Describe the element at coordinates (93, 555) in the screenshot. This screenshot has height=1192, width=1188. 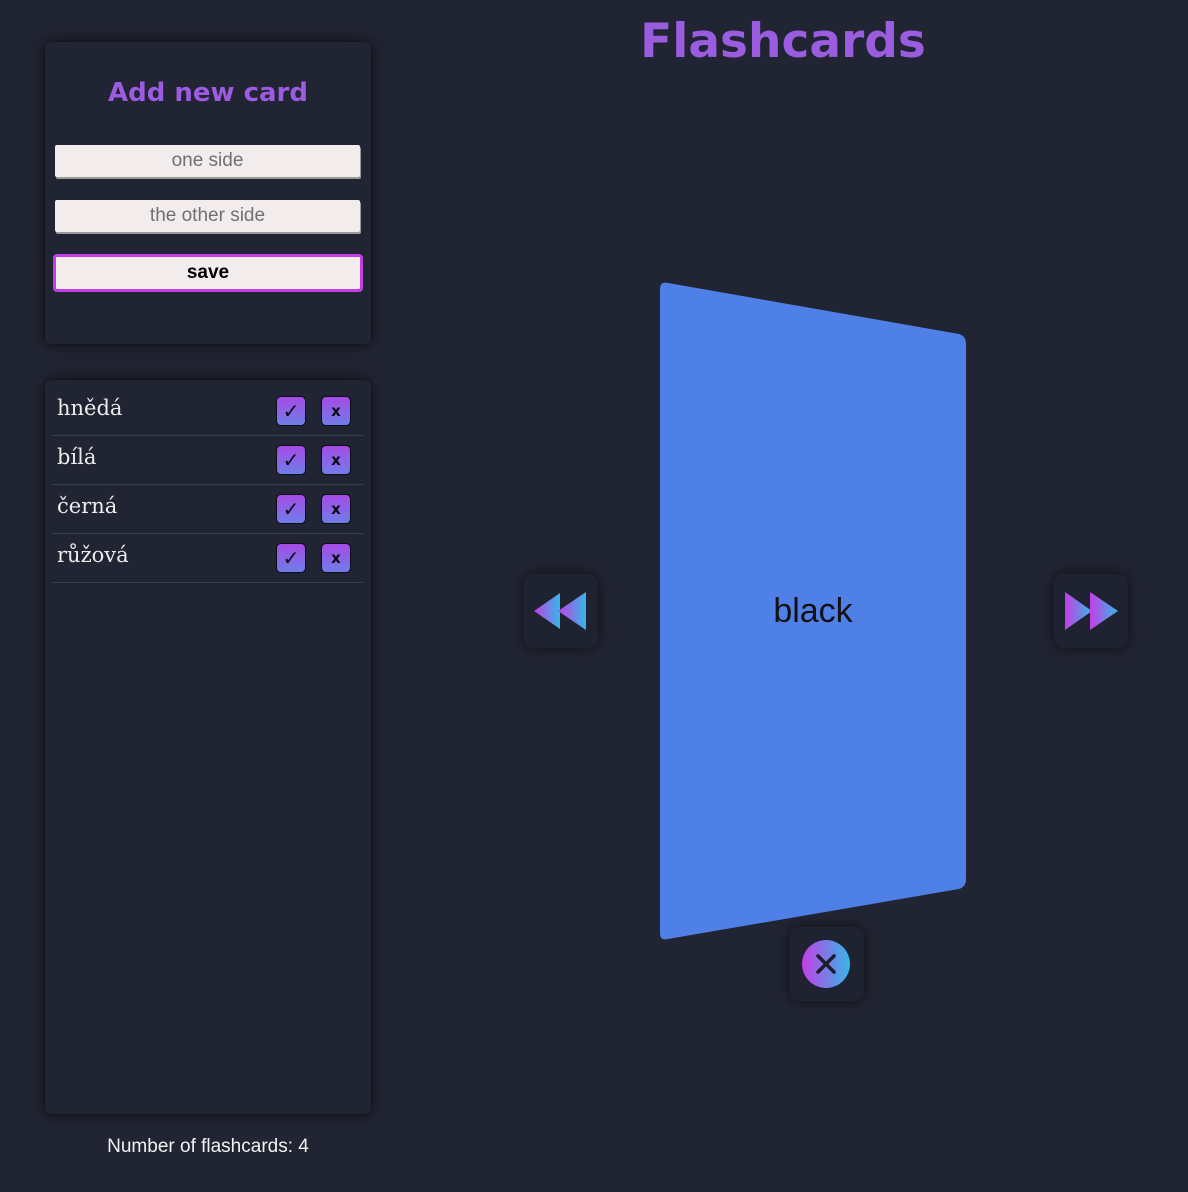
I see `card-word: růžová` at that location.